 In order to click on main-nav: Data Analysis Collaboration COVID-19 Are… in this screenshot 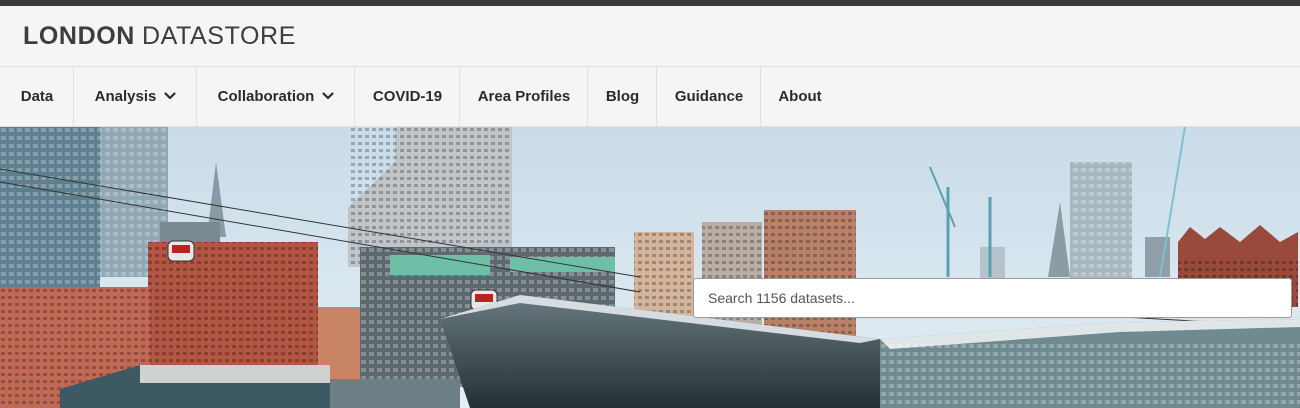, I will do `click(650, 96)`.